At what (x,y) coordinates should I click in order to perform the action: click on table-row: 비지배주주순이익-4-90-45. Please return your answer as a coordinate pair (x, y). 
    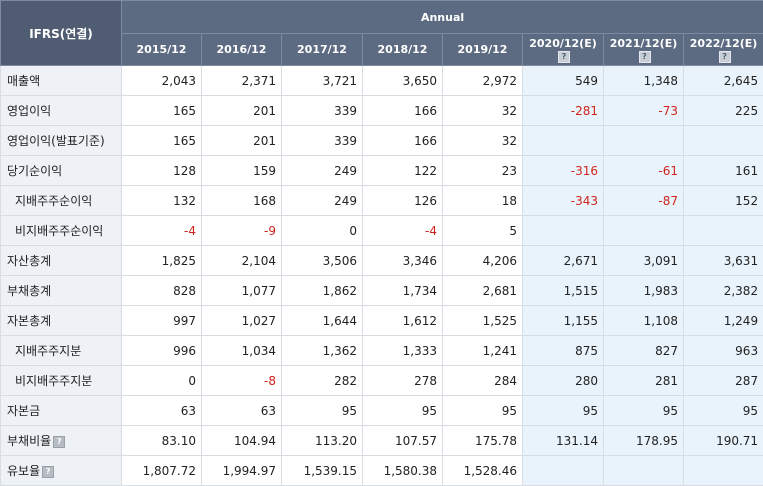
    Looking at the image, I should click on (382, 231).